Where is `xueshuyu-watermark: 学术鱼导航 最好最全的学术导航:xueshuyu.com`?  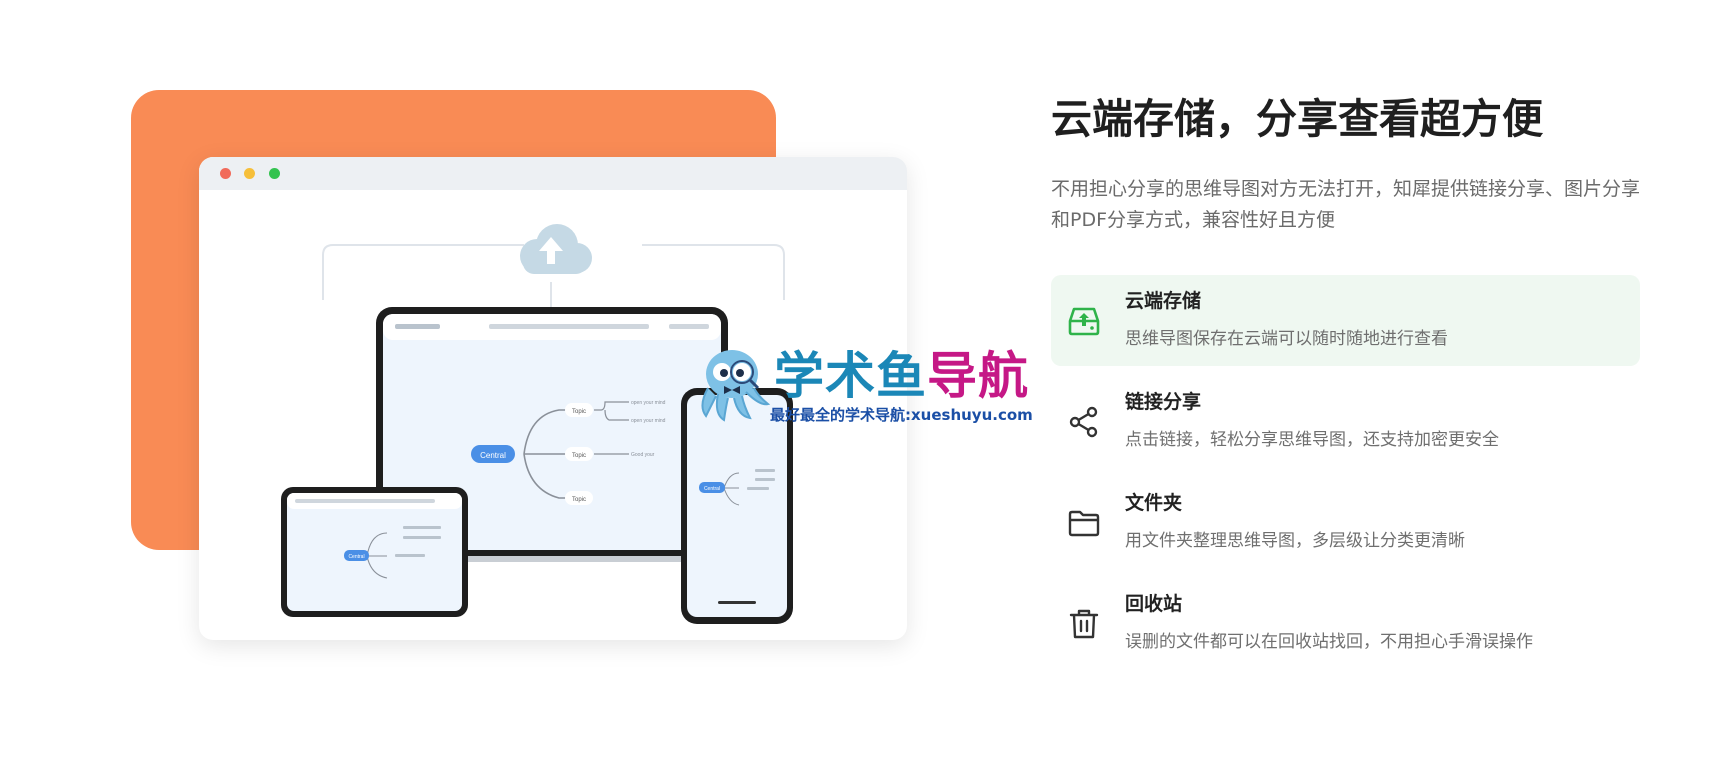
xueshuyu-watermark: 学术鱼导航 最好最全的学术导航:xueshuyu.com is located at coordinates (870, 384).